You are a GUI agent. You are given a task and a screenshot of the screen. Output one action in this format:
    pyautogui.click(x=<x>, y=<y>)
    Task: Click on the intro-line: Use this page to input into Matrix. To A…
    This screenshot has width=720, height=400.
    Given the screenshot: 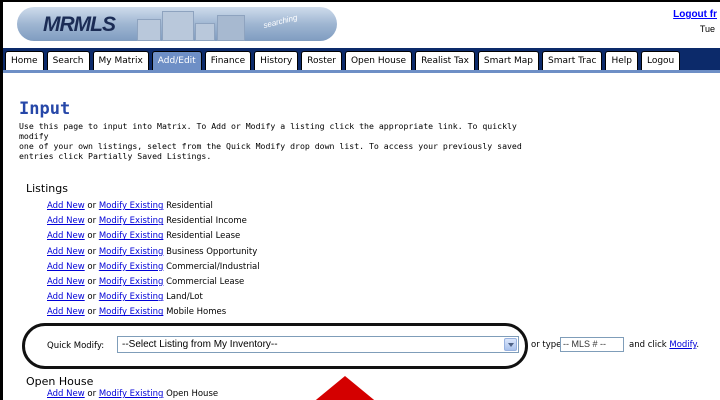 What is the action you would take?
    pyautogui.click(x=268, y=131)
    